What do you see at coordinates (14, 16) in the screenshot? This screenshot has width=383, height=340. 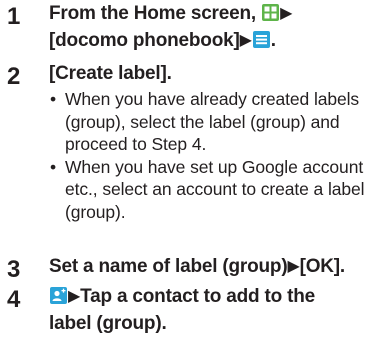 I see `step-number: 1` at bounding box center [14, 16].